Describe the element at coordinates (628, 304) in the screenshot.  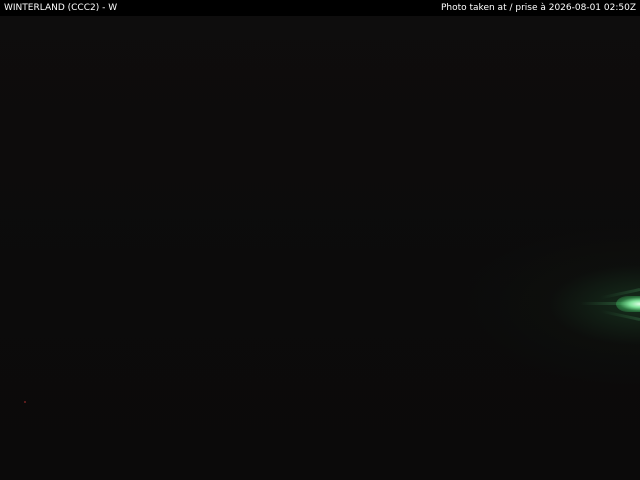
I see `green-light-source` at that location.